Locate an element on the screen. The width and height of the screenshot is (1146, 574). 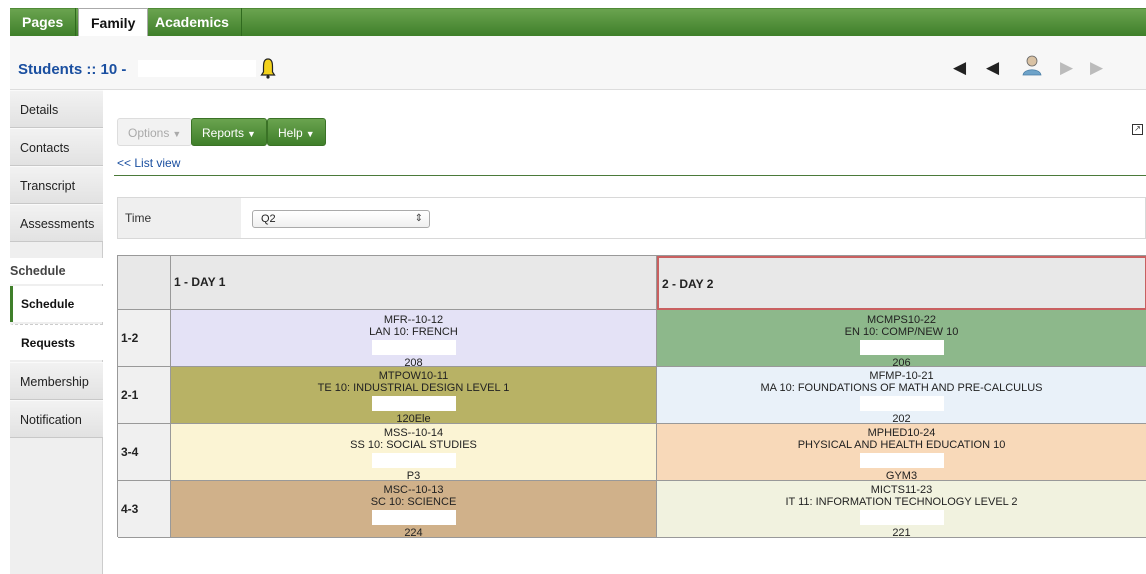
sidebar-item-contacts: Contacts is located at coordinates (56, 147).